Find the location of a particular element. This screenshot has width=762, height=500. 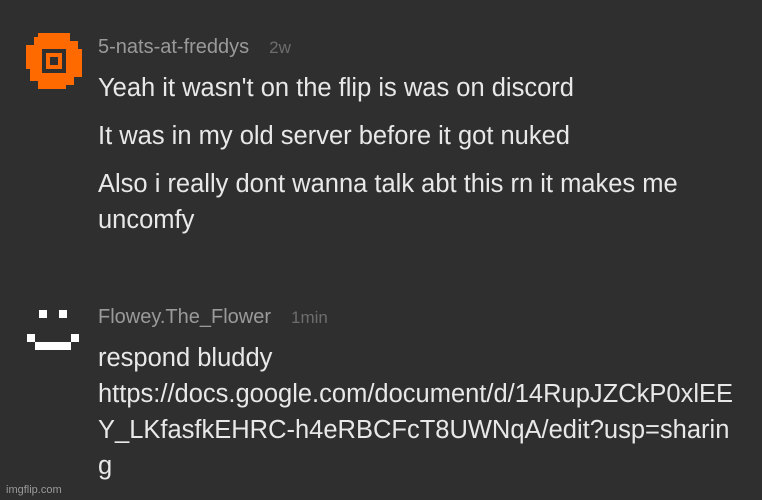

pixel-face-icon is located at coordinates (53, 330).